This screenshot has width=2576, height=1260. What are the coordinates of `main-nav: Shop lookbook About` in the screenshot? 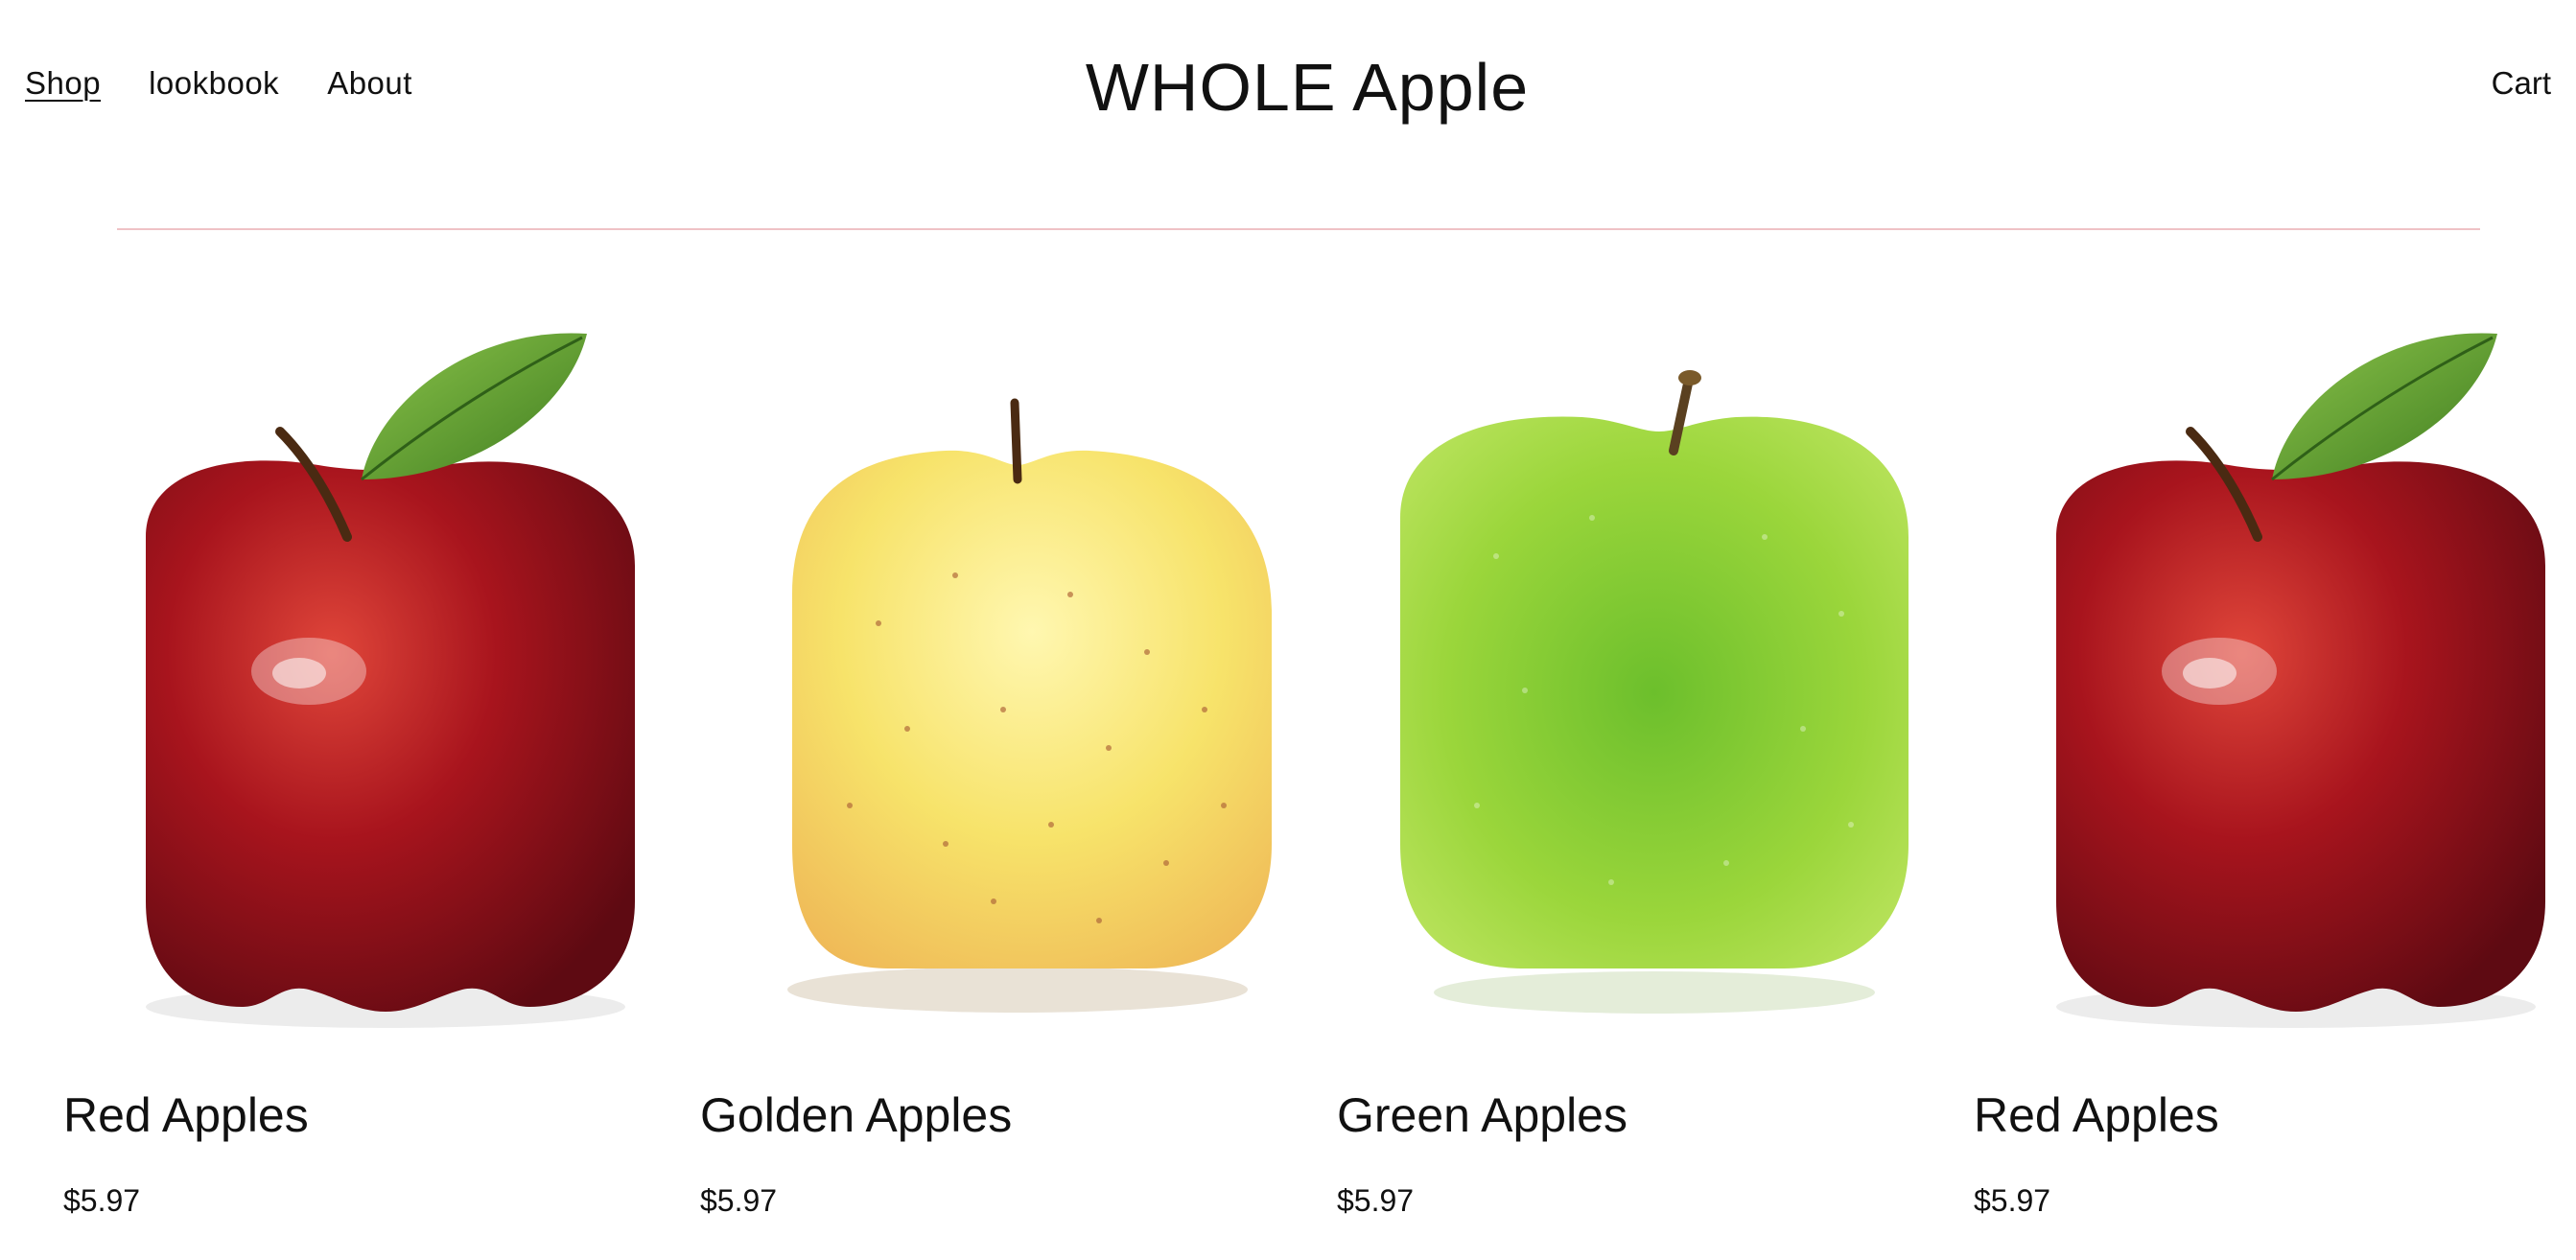 It's located at (218, 83).